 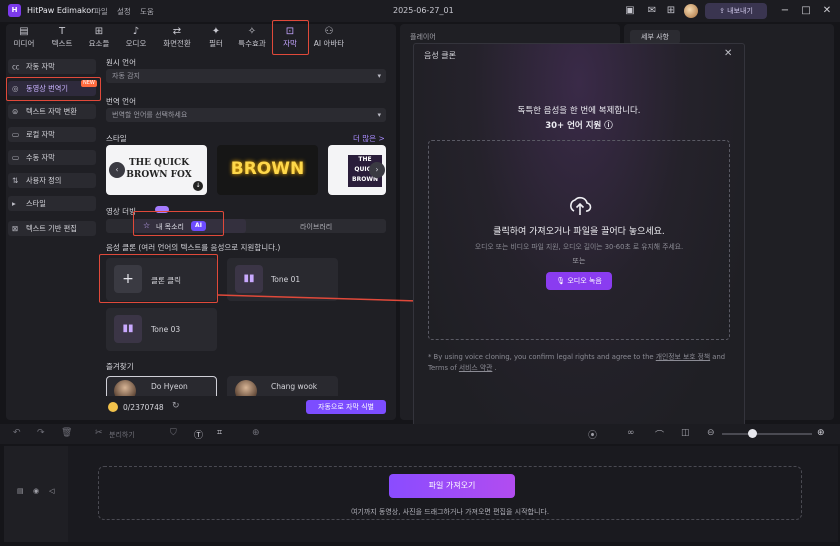 What do you see at coordinates (579, 240) in the screenshot?
I see `upload-dropzone` at bounding box center [579, 240].